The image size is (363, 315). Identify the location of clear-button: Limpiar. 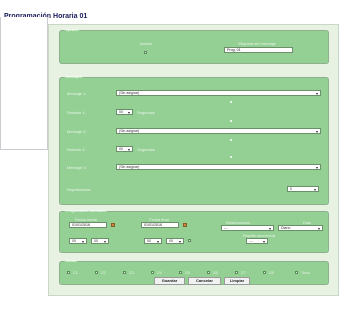
(237, 281).